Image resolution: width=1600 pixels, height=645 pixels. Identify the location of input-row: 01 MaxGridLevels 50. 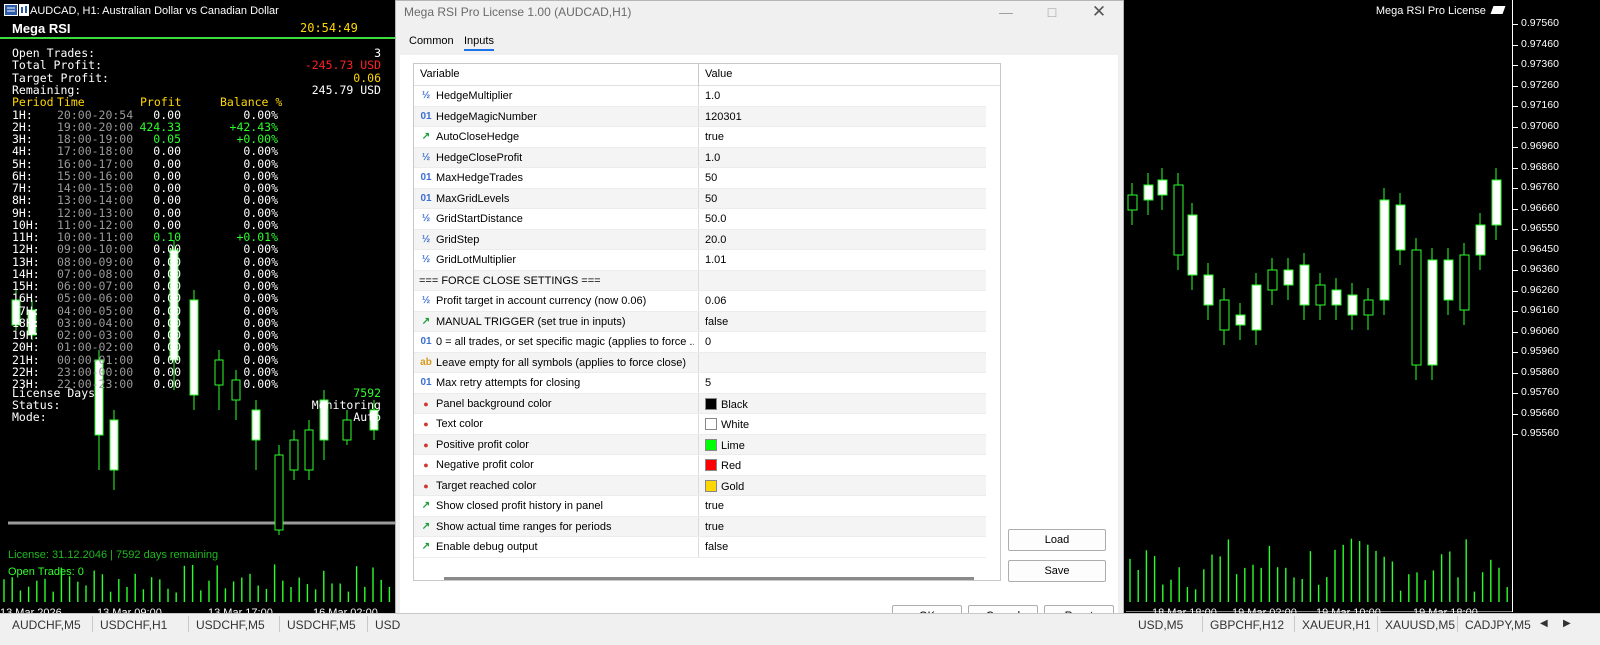
(700, 198).